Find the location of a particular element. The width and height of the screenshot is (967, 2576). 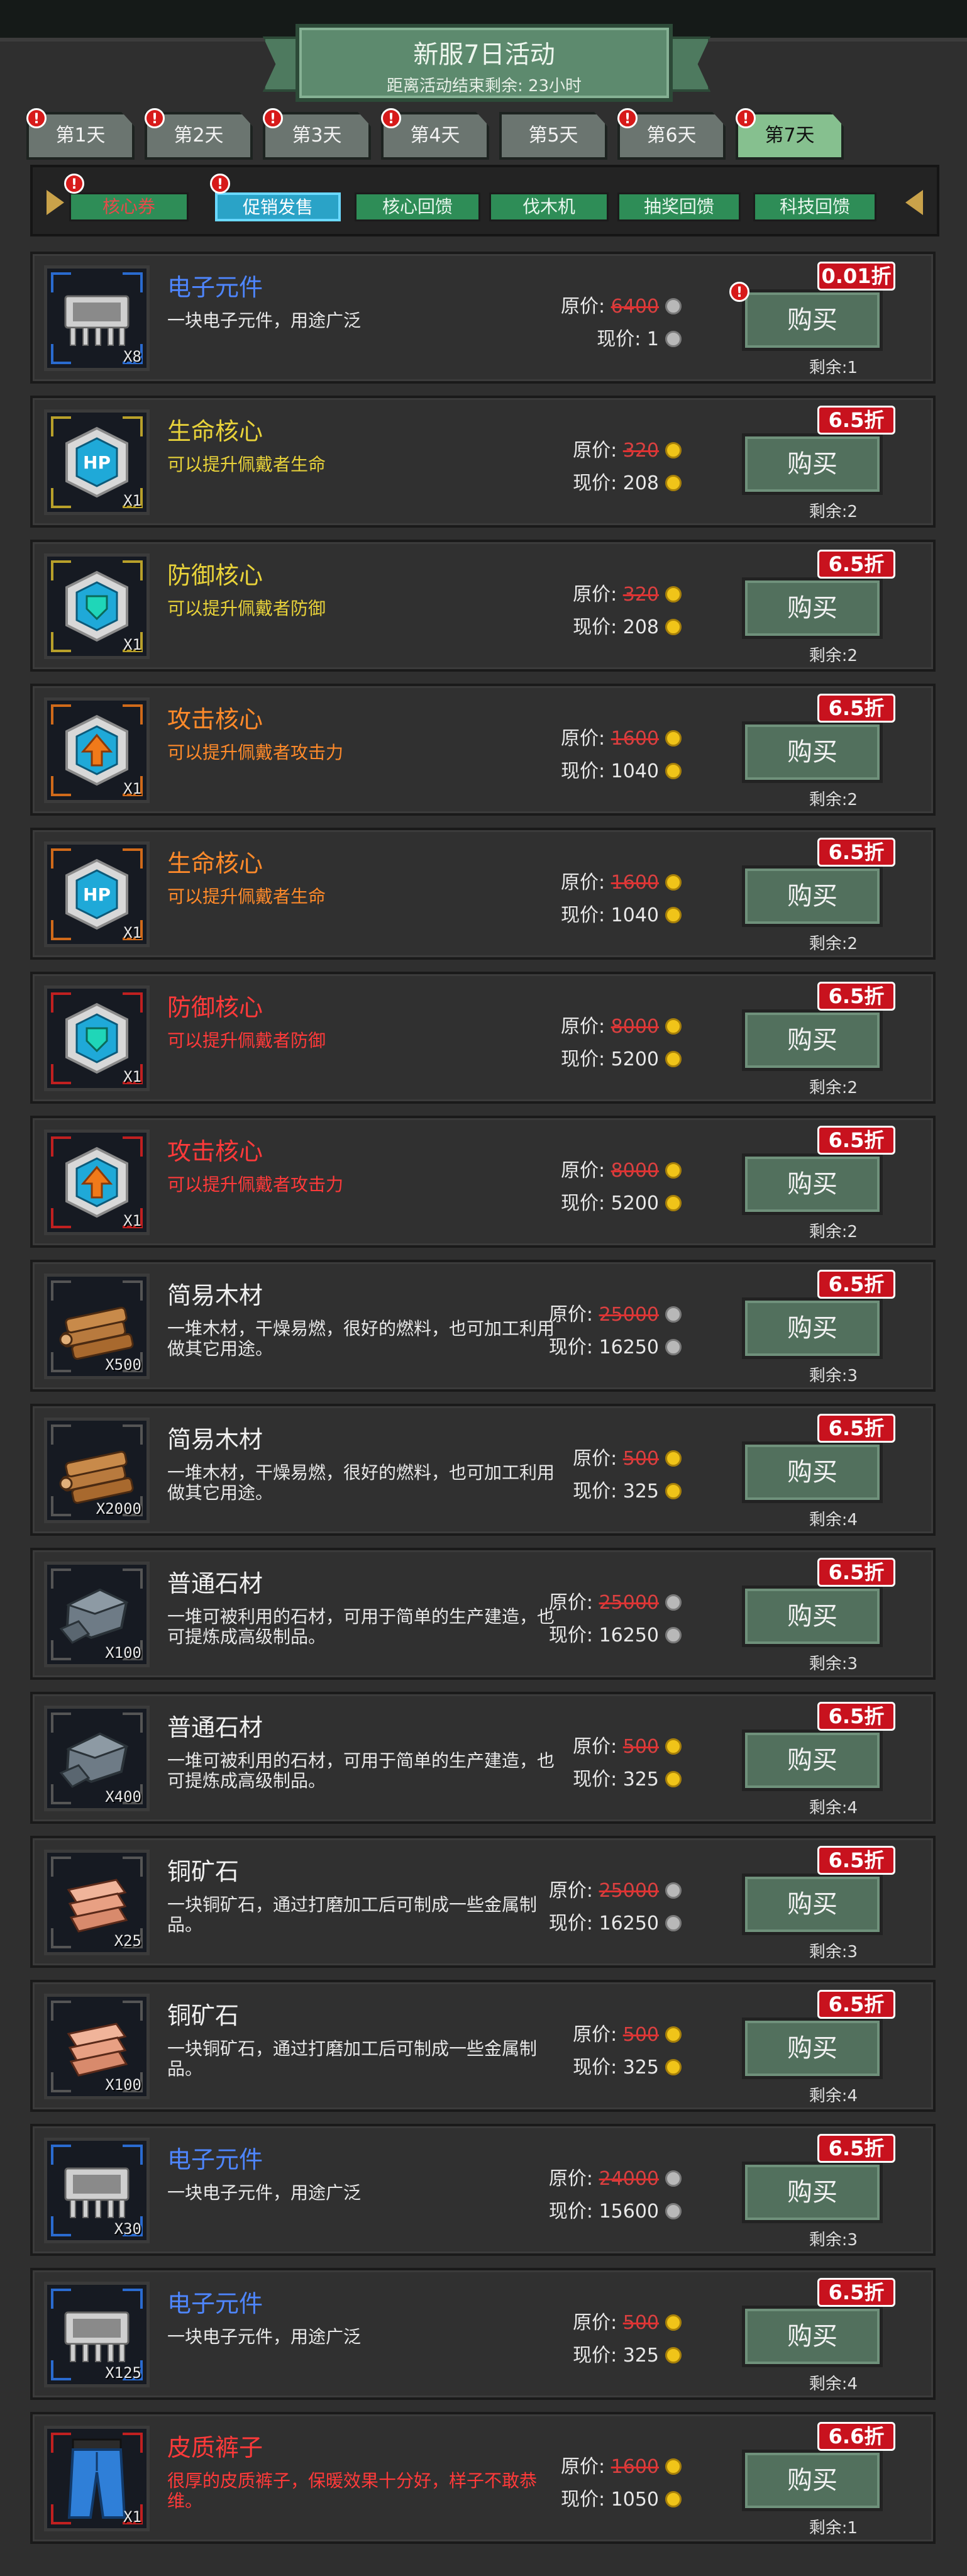

item-icon-frame: X100 is located at coordinates (97, 1614).